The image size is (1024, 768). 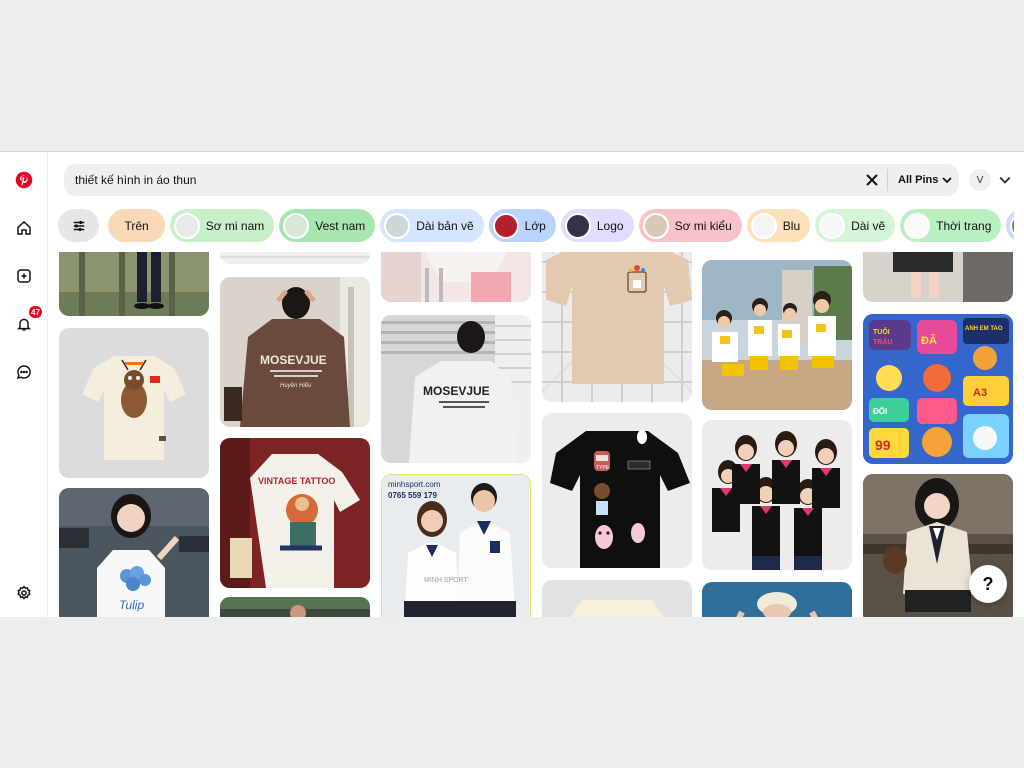 I want to click on chip-label: Vest nam, so click(x=340, y=225).